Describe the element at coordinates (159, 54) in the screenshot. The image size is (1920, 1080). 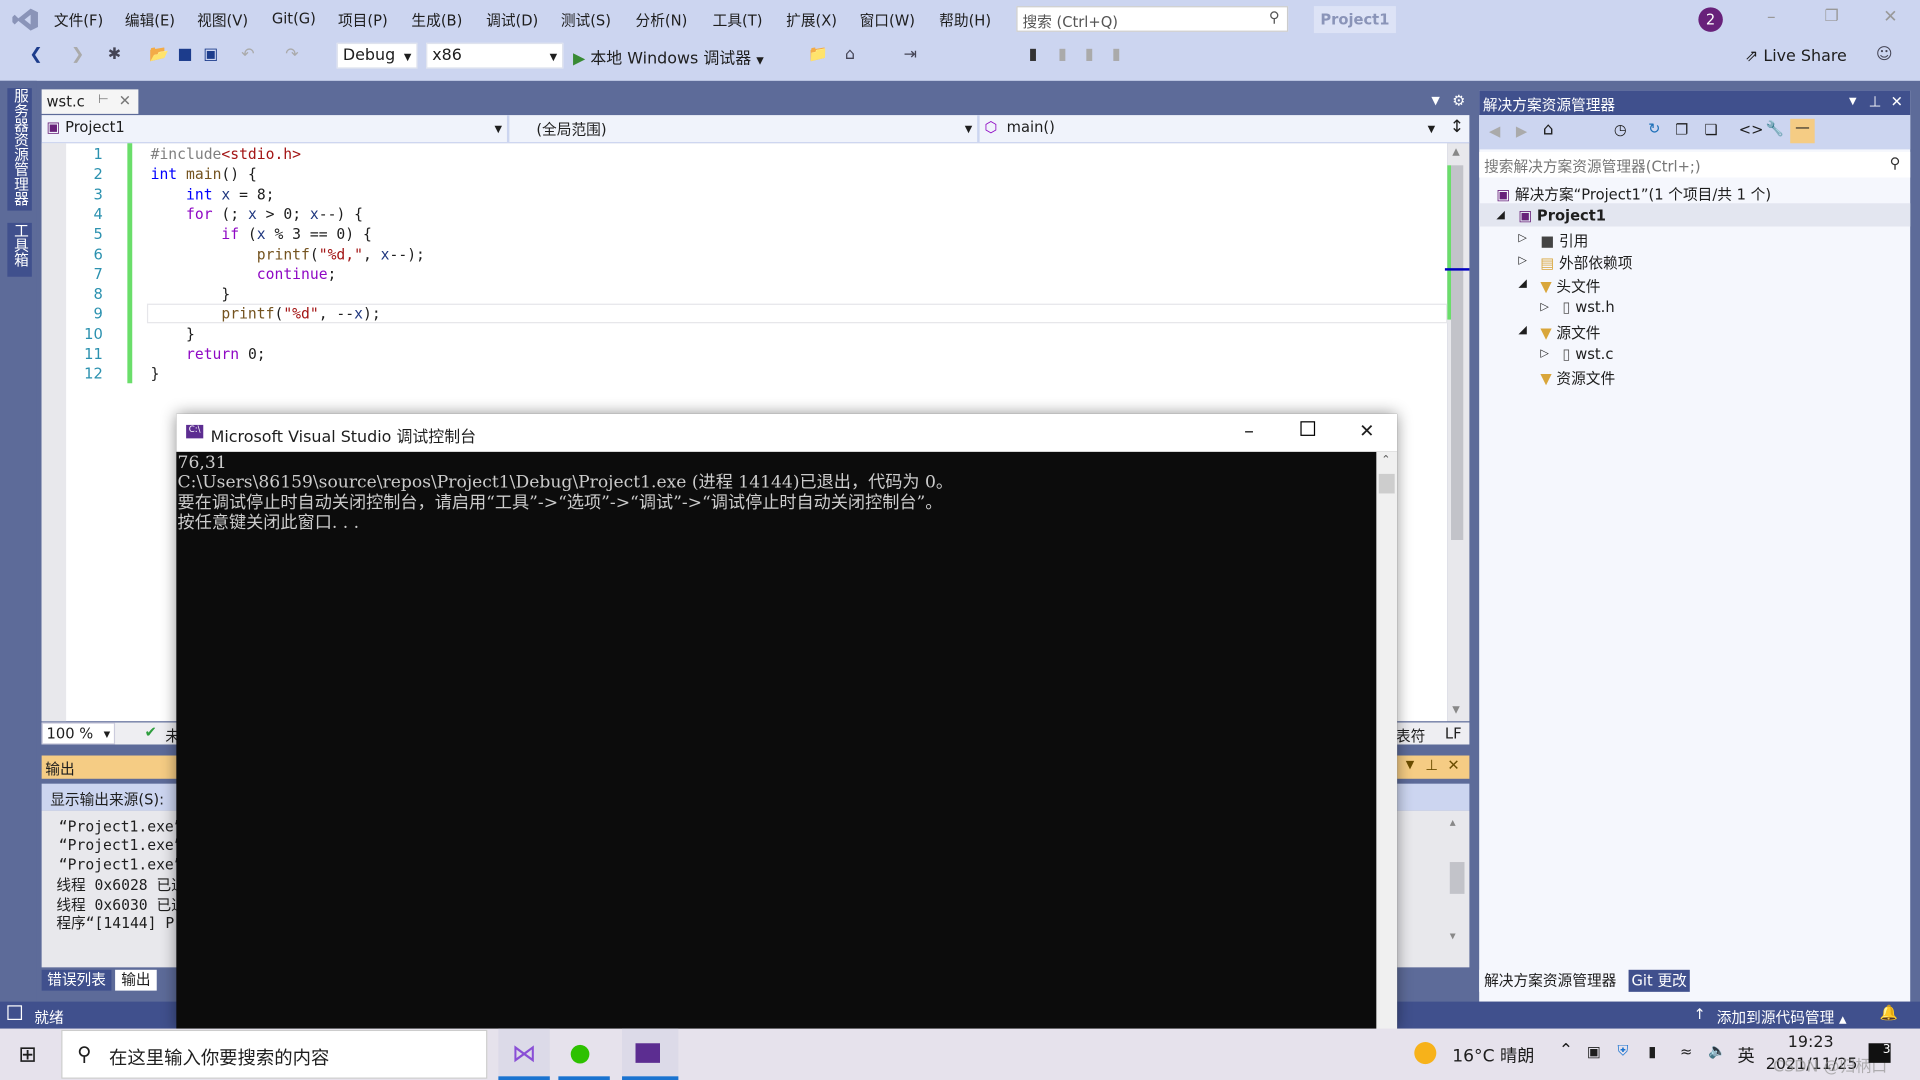
I see `open-folder-icon: 📂` at that location.